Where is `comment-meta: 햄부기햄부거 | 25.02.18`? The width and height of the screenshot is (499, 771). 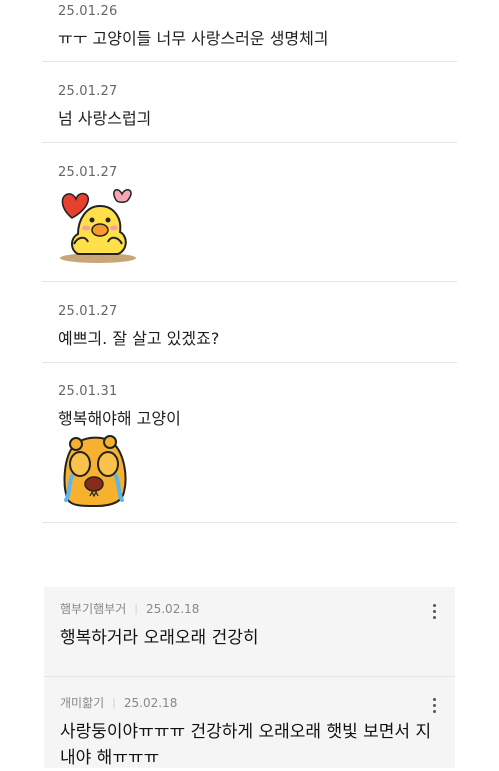 comment-meta: 햄부기햄부거 | 25.02.18 is located at coordinates (249, 608).